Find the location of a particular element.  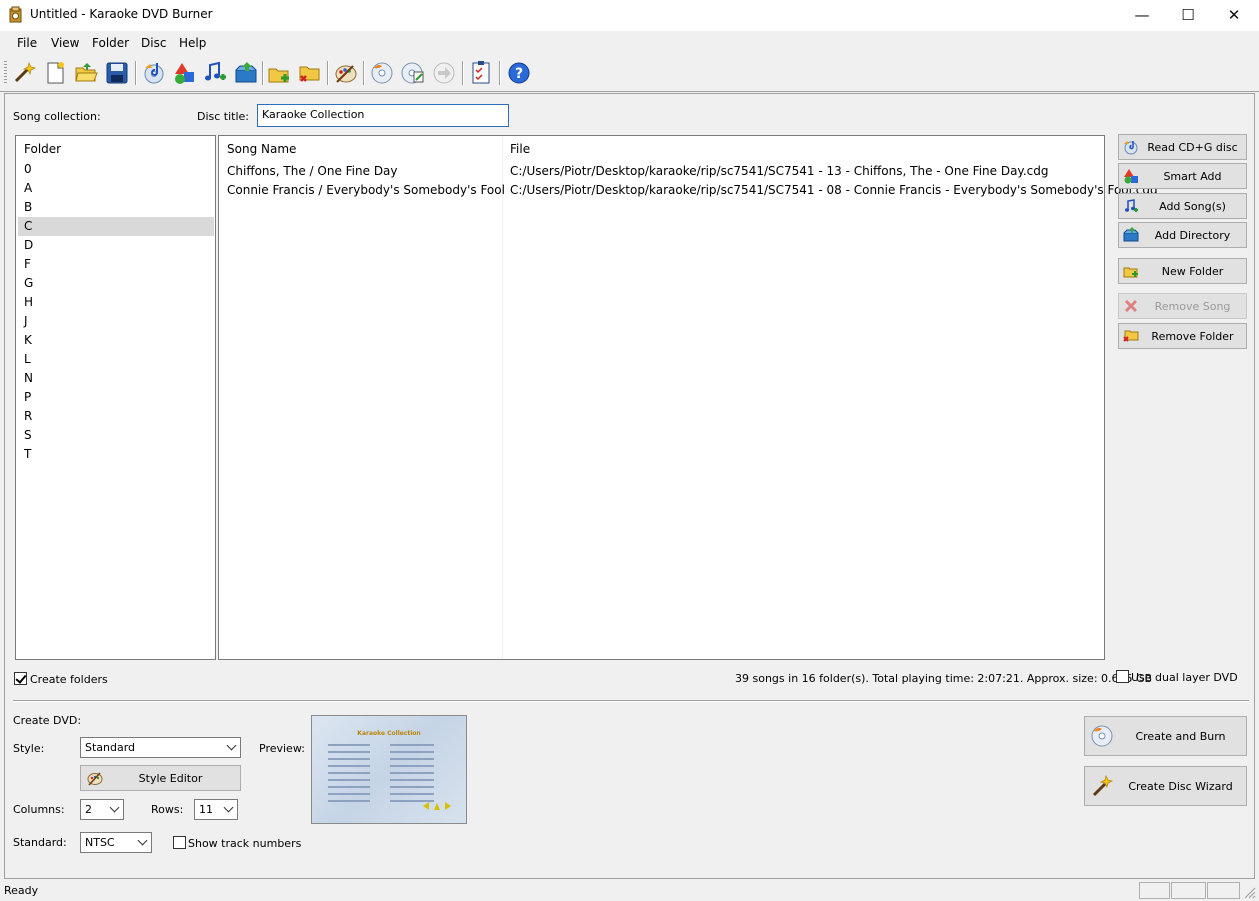

folder-list: Folder 0 A B C D F G H J K L N P R S T is located at coordinates (115, 397).